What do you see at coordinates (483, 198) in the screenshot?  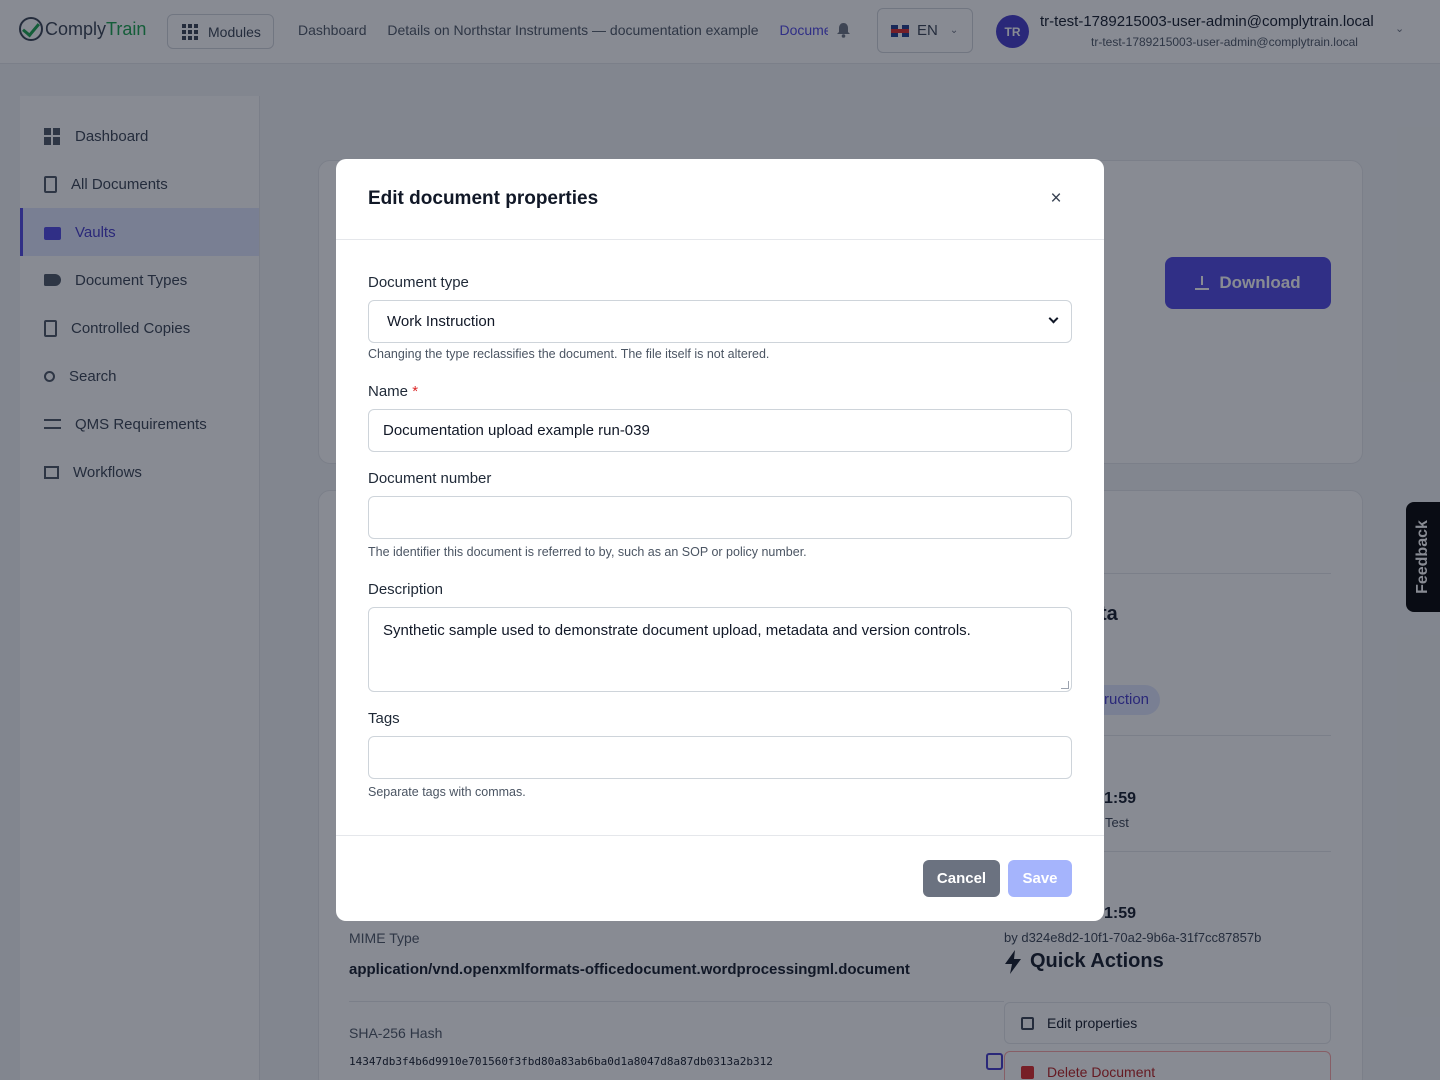 I see `modal-title: Edit document properties` at bounding box center [483, 198].